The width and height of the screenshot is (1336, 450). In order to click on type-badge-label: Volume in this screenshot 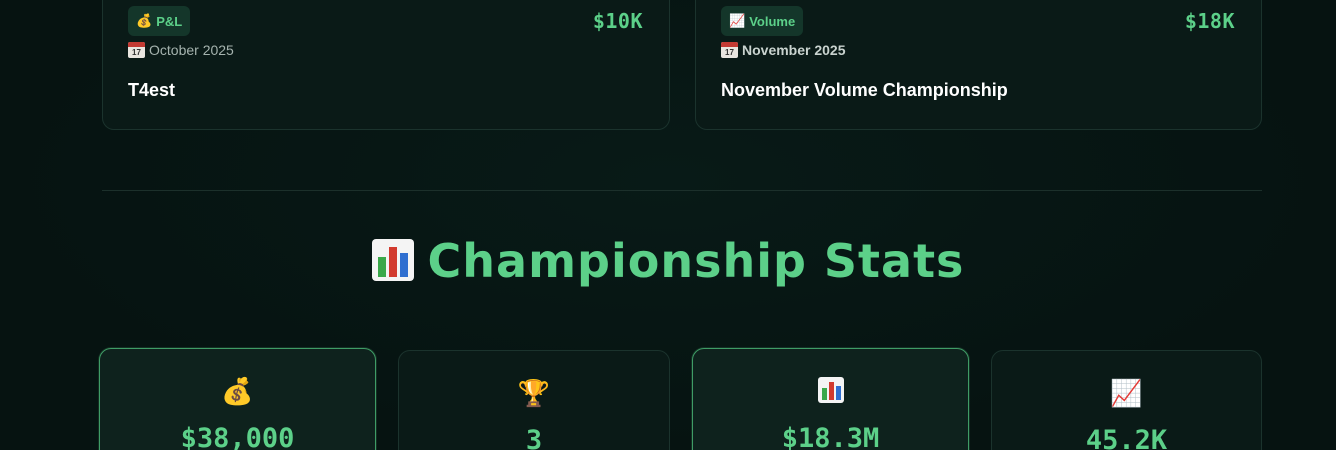, I will do `click(772, 21)`.